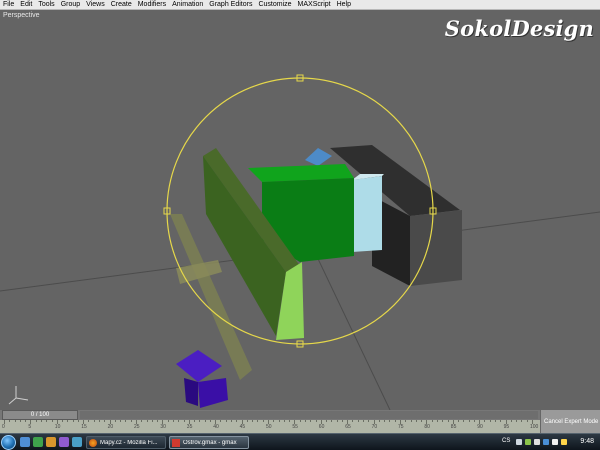  What do you see at coordinates (70, 5) in the screenshot?
I see `menu-group: Group` at bounding box center [70, 5].